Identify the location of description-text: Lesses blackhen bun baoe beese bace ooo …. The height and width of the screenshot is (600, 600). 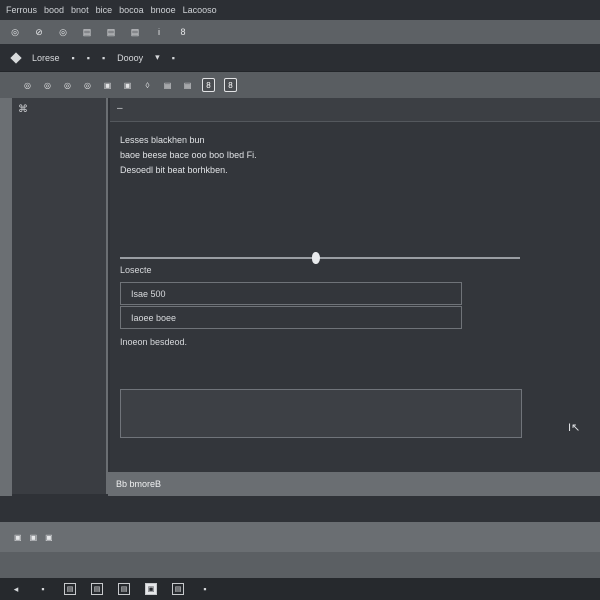
(188, 155).